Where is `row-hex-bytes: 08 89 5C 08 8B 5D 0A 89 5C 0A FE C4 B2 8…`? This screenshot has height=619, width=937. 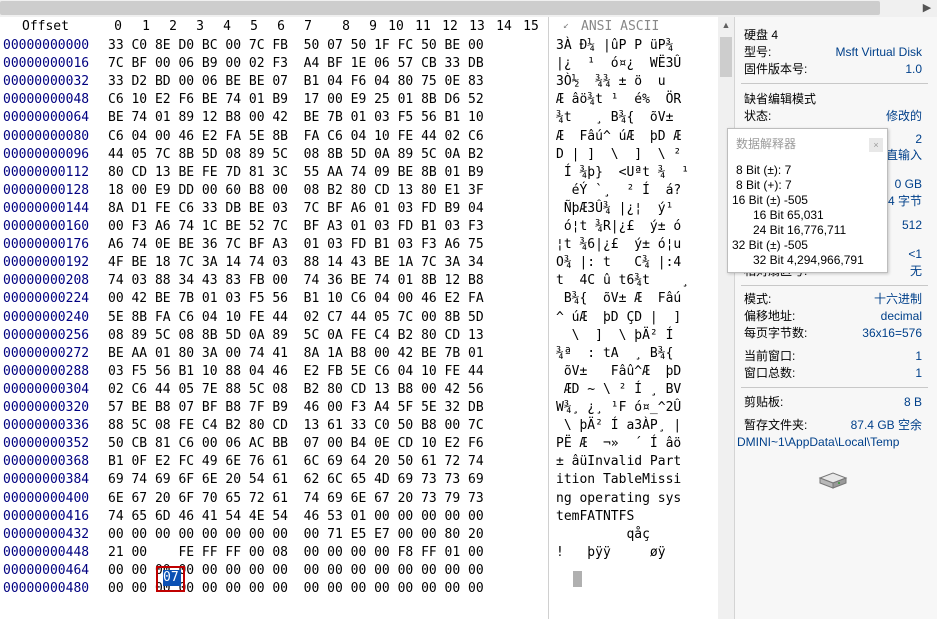
row-hex-bytes: 08 89 5C 08 8B 5D 0A 89 5C 0A FE C4 B2 8… is located at coordinates (296, 336).